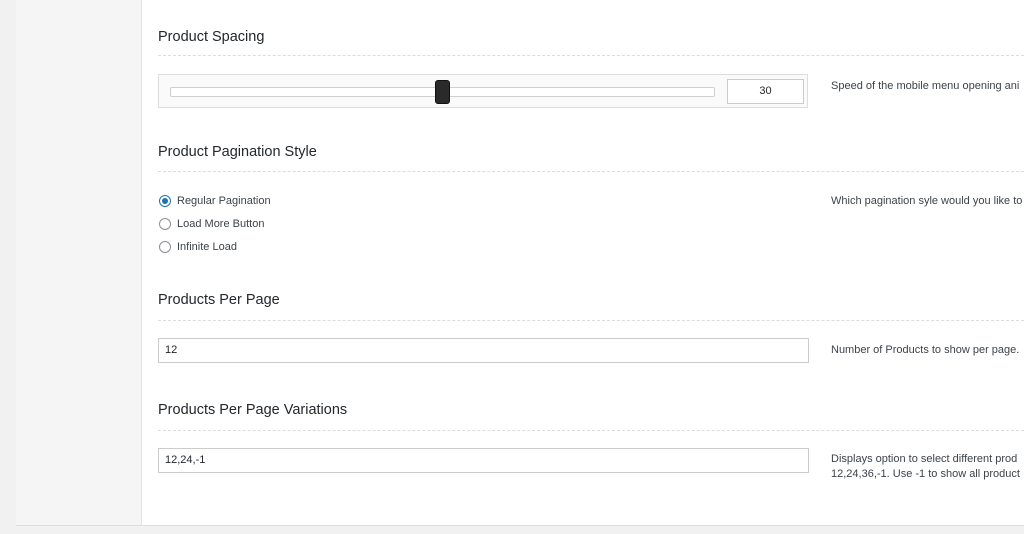  I want to click on radio-infinite-load: Infinite Load, so click(198, 247).